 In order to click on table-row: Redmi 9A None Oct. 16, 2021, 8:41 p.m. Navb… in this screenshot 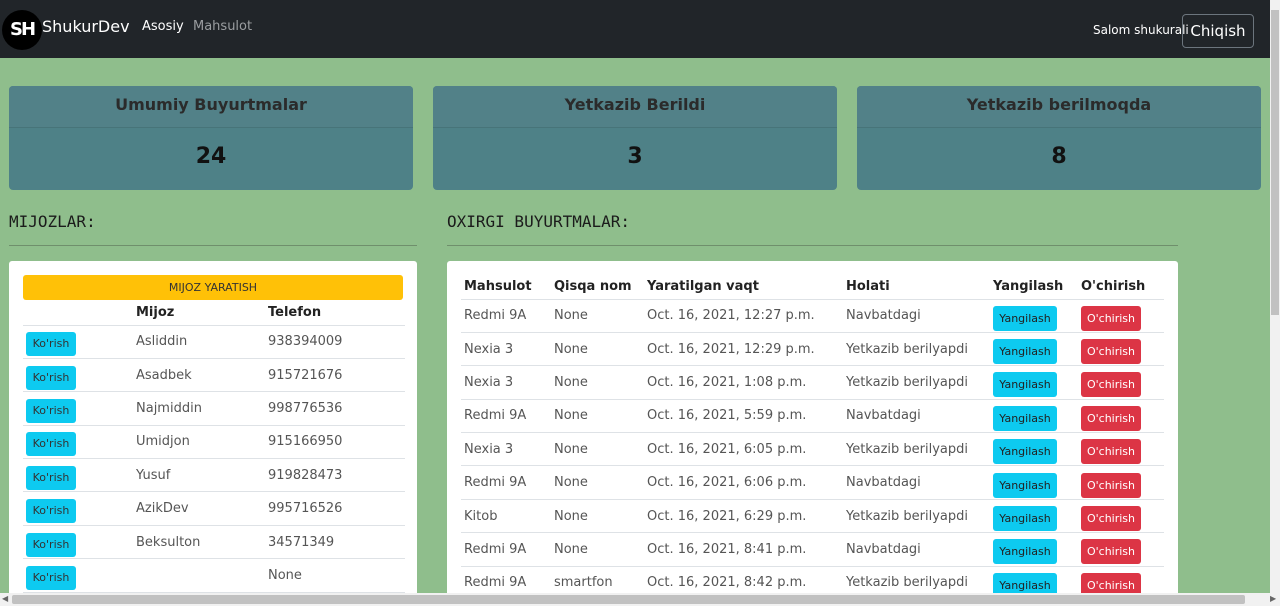, I will do `click(812, 549)`.